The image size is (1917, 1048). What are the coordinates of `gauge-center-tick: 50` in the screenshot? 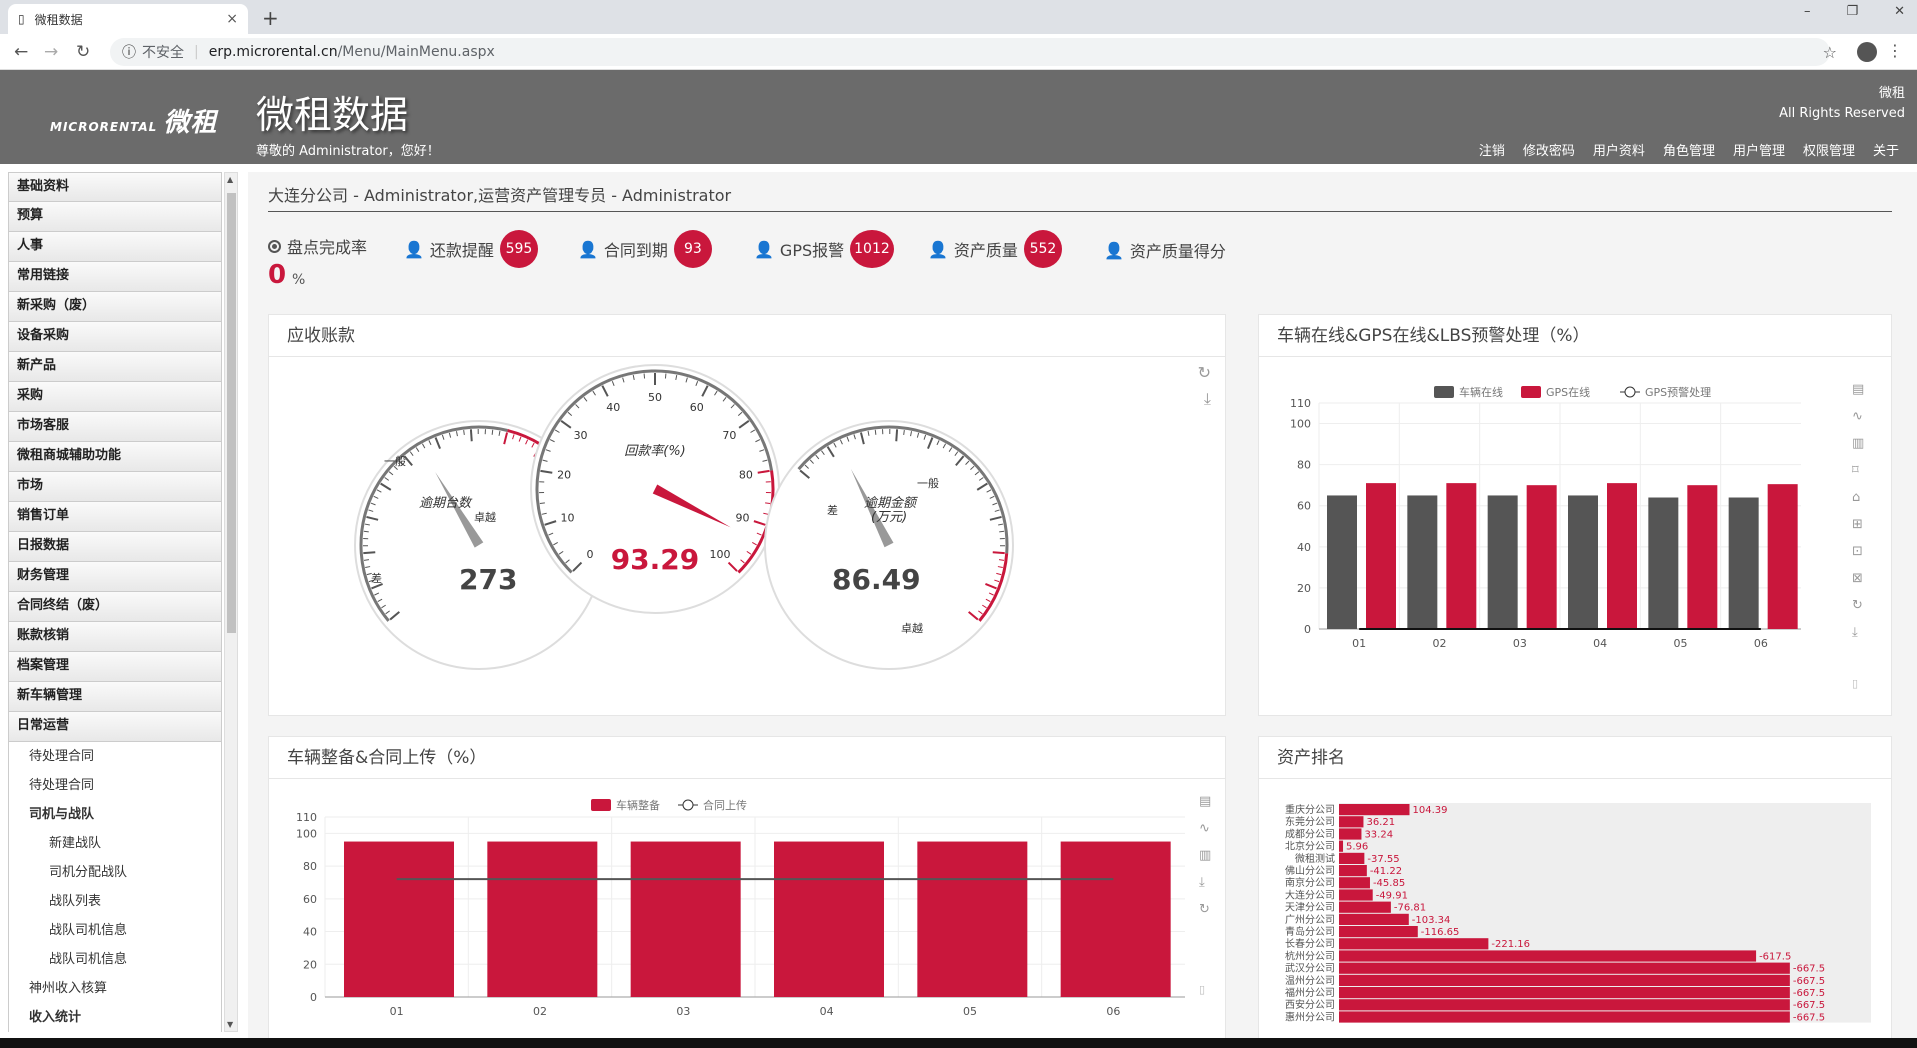 It's located at (655, 397).